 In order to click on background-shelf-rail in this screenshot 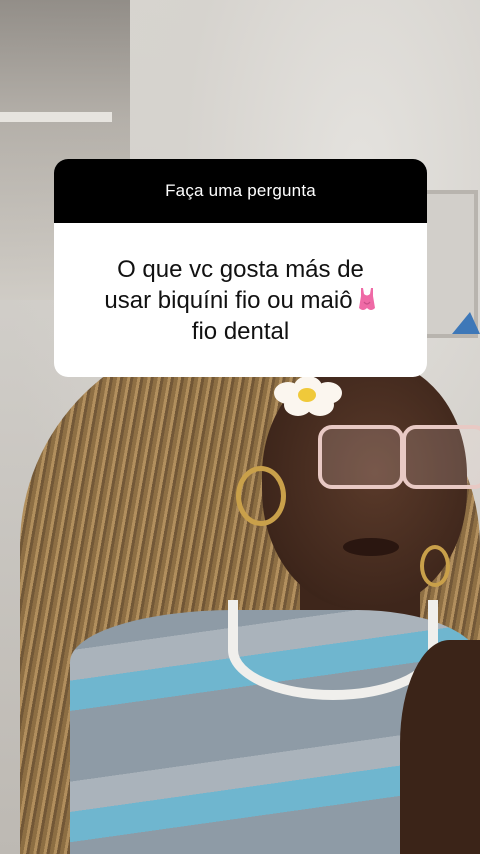, I will do `click(56, 117)`.